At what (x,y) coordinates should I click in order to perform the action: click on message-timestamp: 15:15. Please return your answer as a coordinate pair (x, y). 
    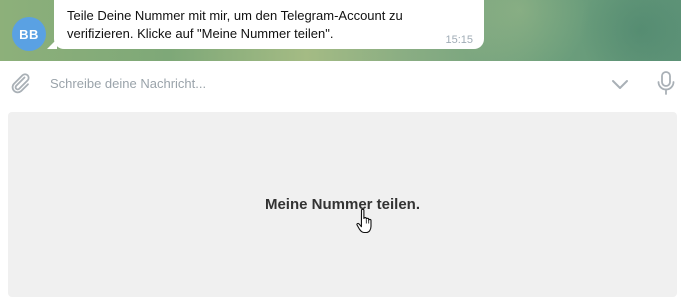
    Looking at the image, I should click on (459, 40).